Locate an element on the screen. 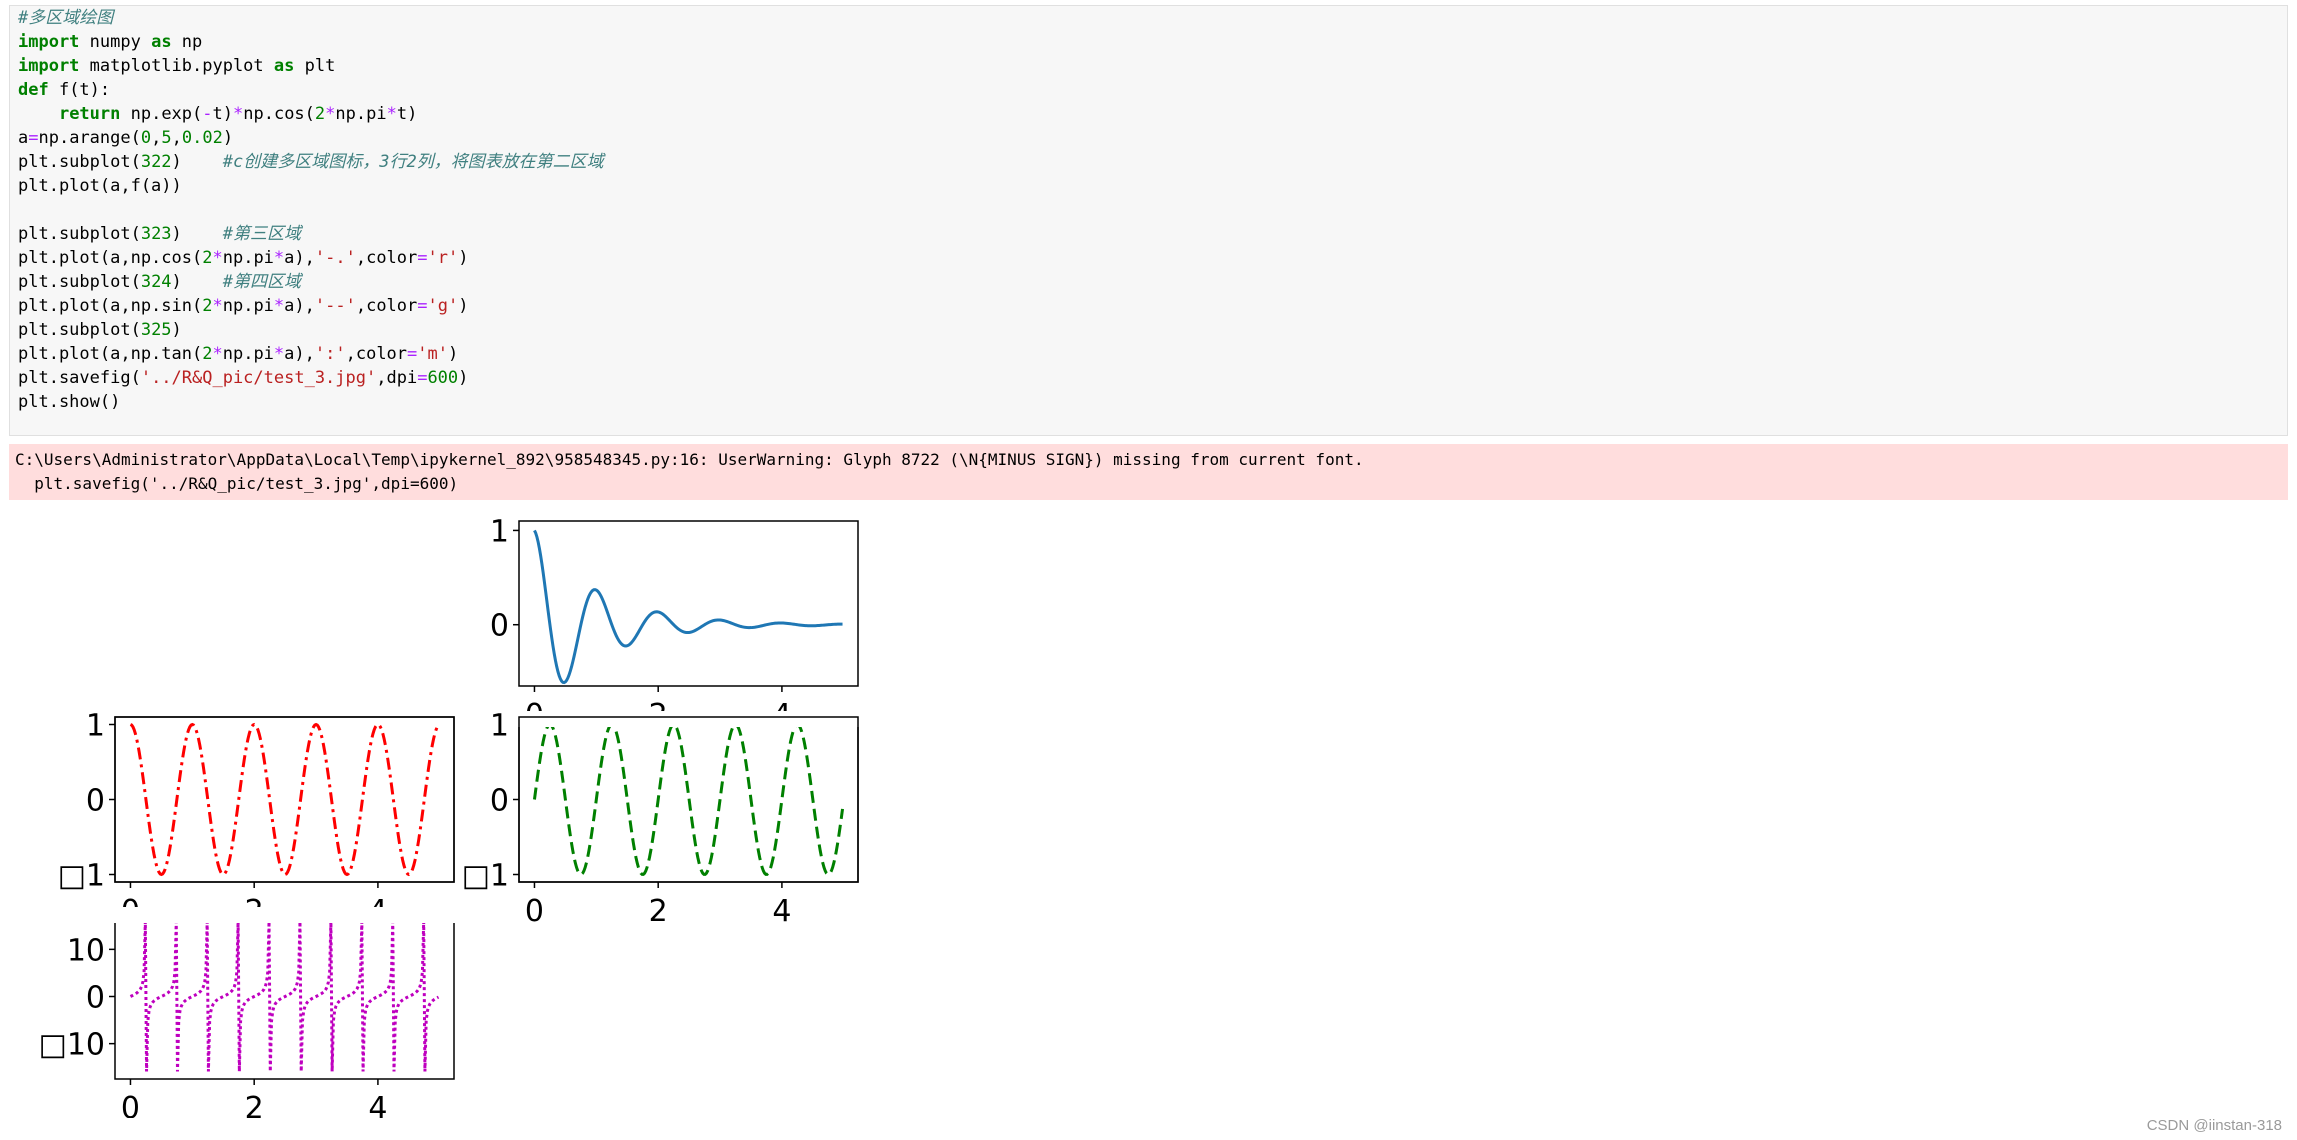  code-token: #多区域绘图 is located at coordinates (66, 18).